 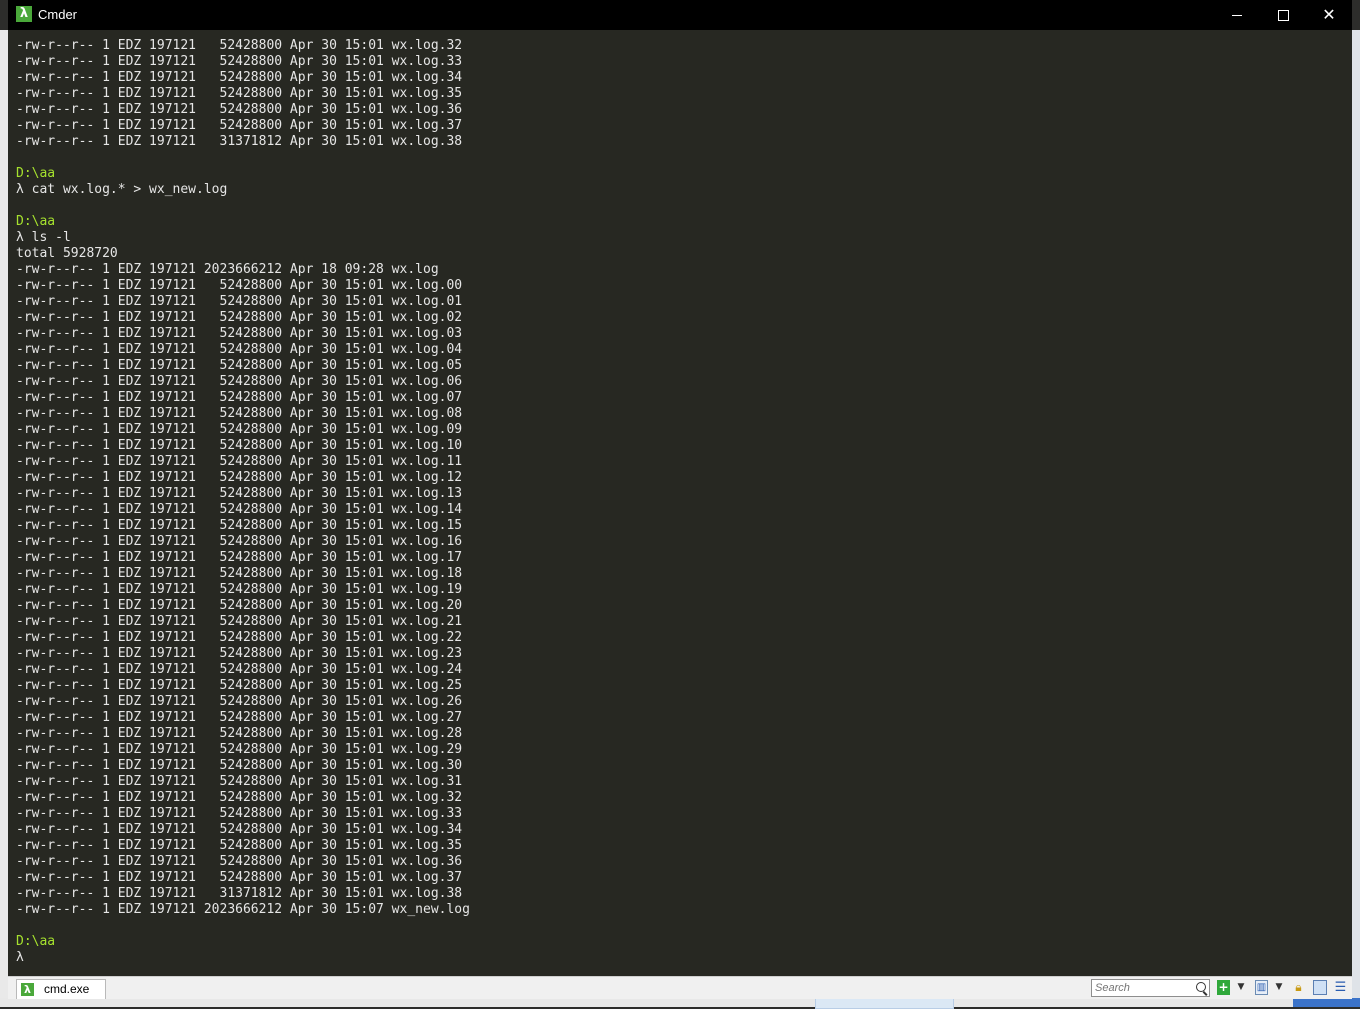 I want to click on split-pane-icon, so click(x=1320, y=987).